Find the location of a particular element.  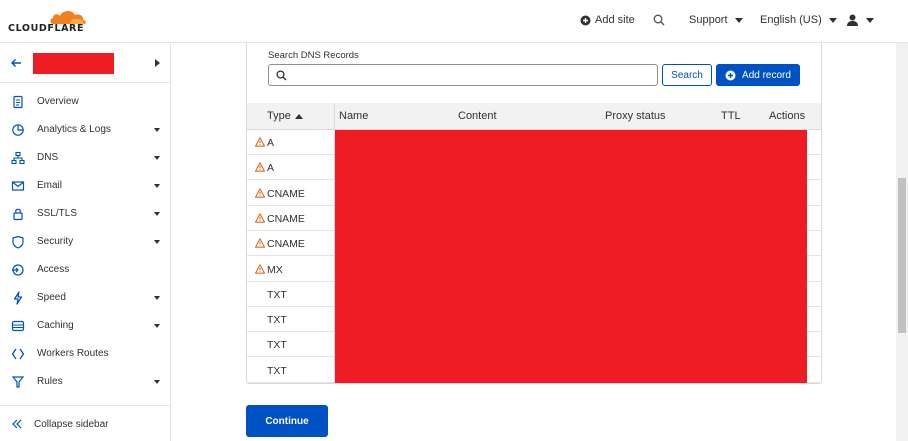

brand-wordmark: CLOUDFLARE is located at coordinates (46, 28).